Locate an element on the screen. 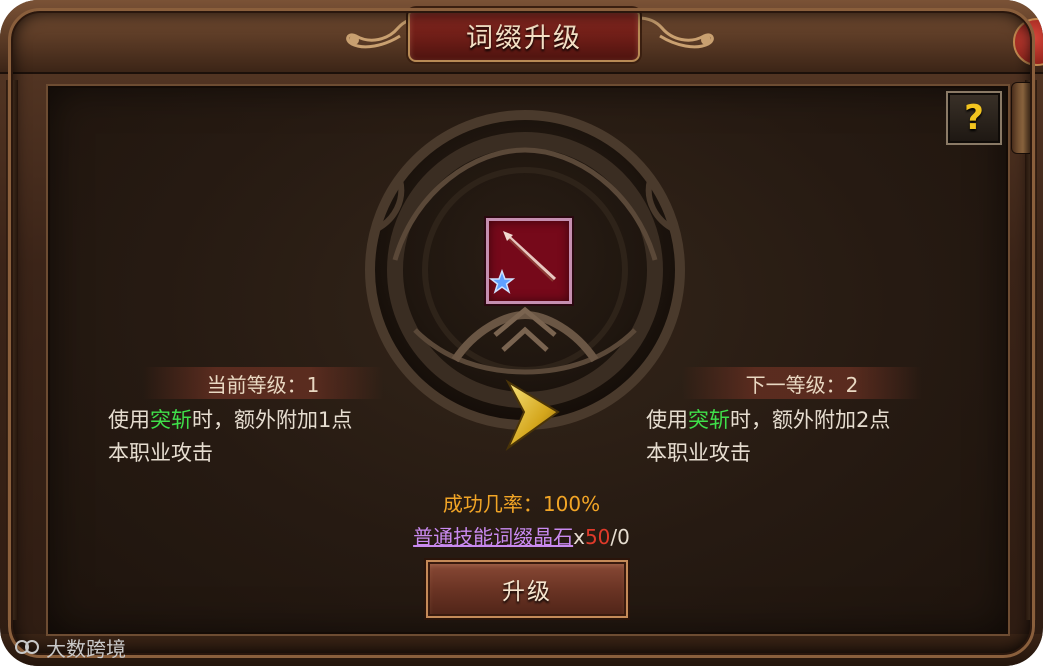  current-desc-line1: 使用突斩时，额外附加1点 is located at coordinates (230, 420).